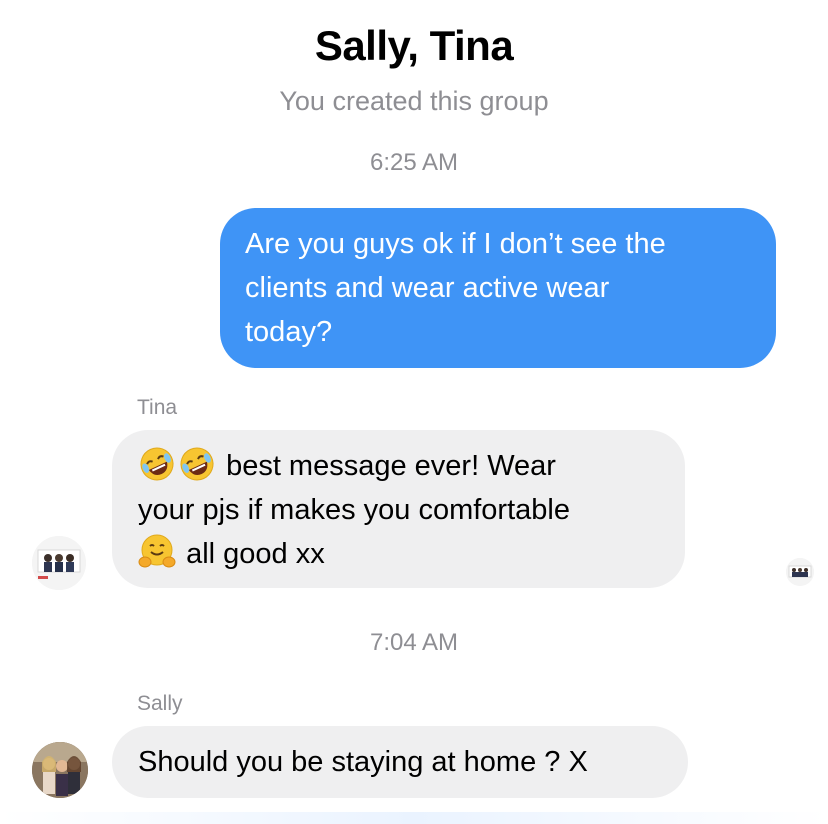 This screenshot has height=824, width=828. What do you see at coordinates (391, 466) in the screenshot?
I see `message-text: best message ever! Wear` at bounding box center [391, 466].